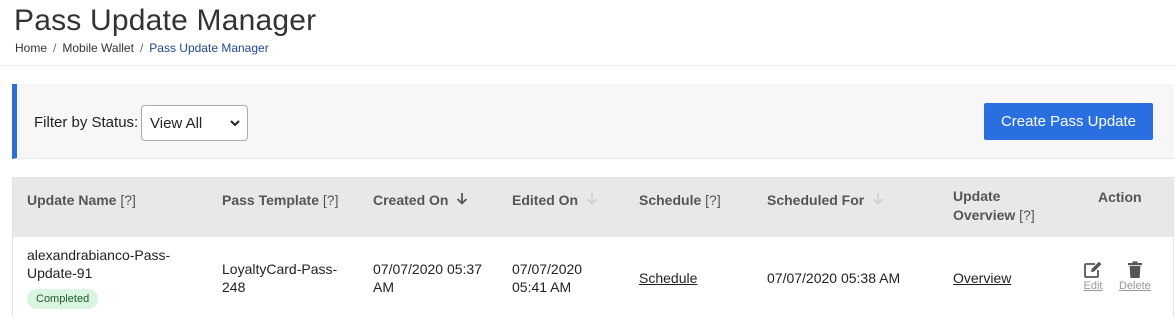 This screenshot has height=320, width=1176. Describe the element at coordinates (427, 278) in the screenshot. I see `cell-created-on: 07/07/2020 05:37 AM` at that location.